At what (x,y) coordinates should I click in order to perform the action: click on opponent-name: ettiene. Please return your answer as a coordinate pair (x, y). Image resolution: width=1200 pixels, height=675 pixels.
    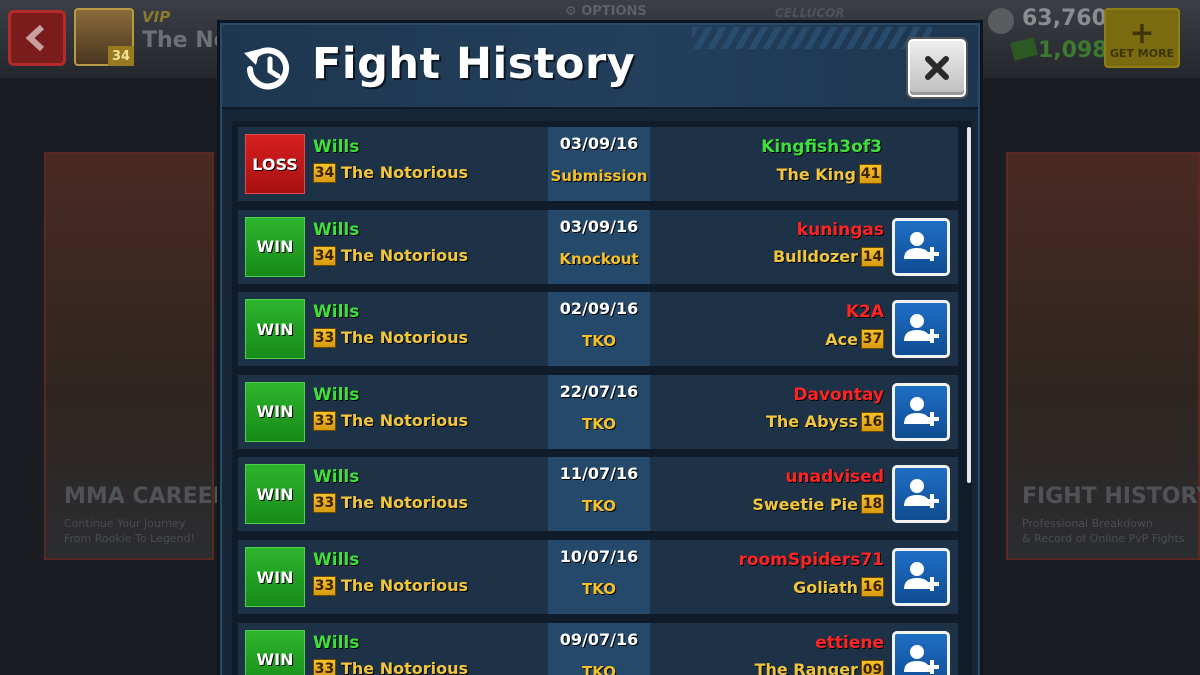
    Looking at the image, I should click on (849, 643).